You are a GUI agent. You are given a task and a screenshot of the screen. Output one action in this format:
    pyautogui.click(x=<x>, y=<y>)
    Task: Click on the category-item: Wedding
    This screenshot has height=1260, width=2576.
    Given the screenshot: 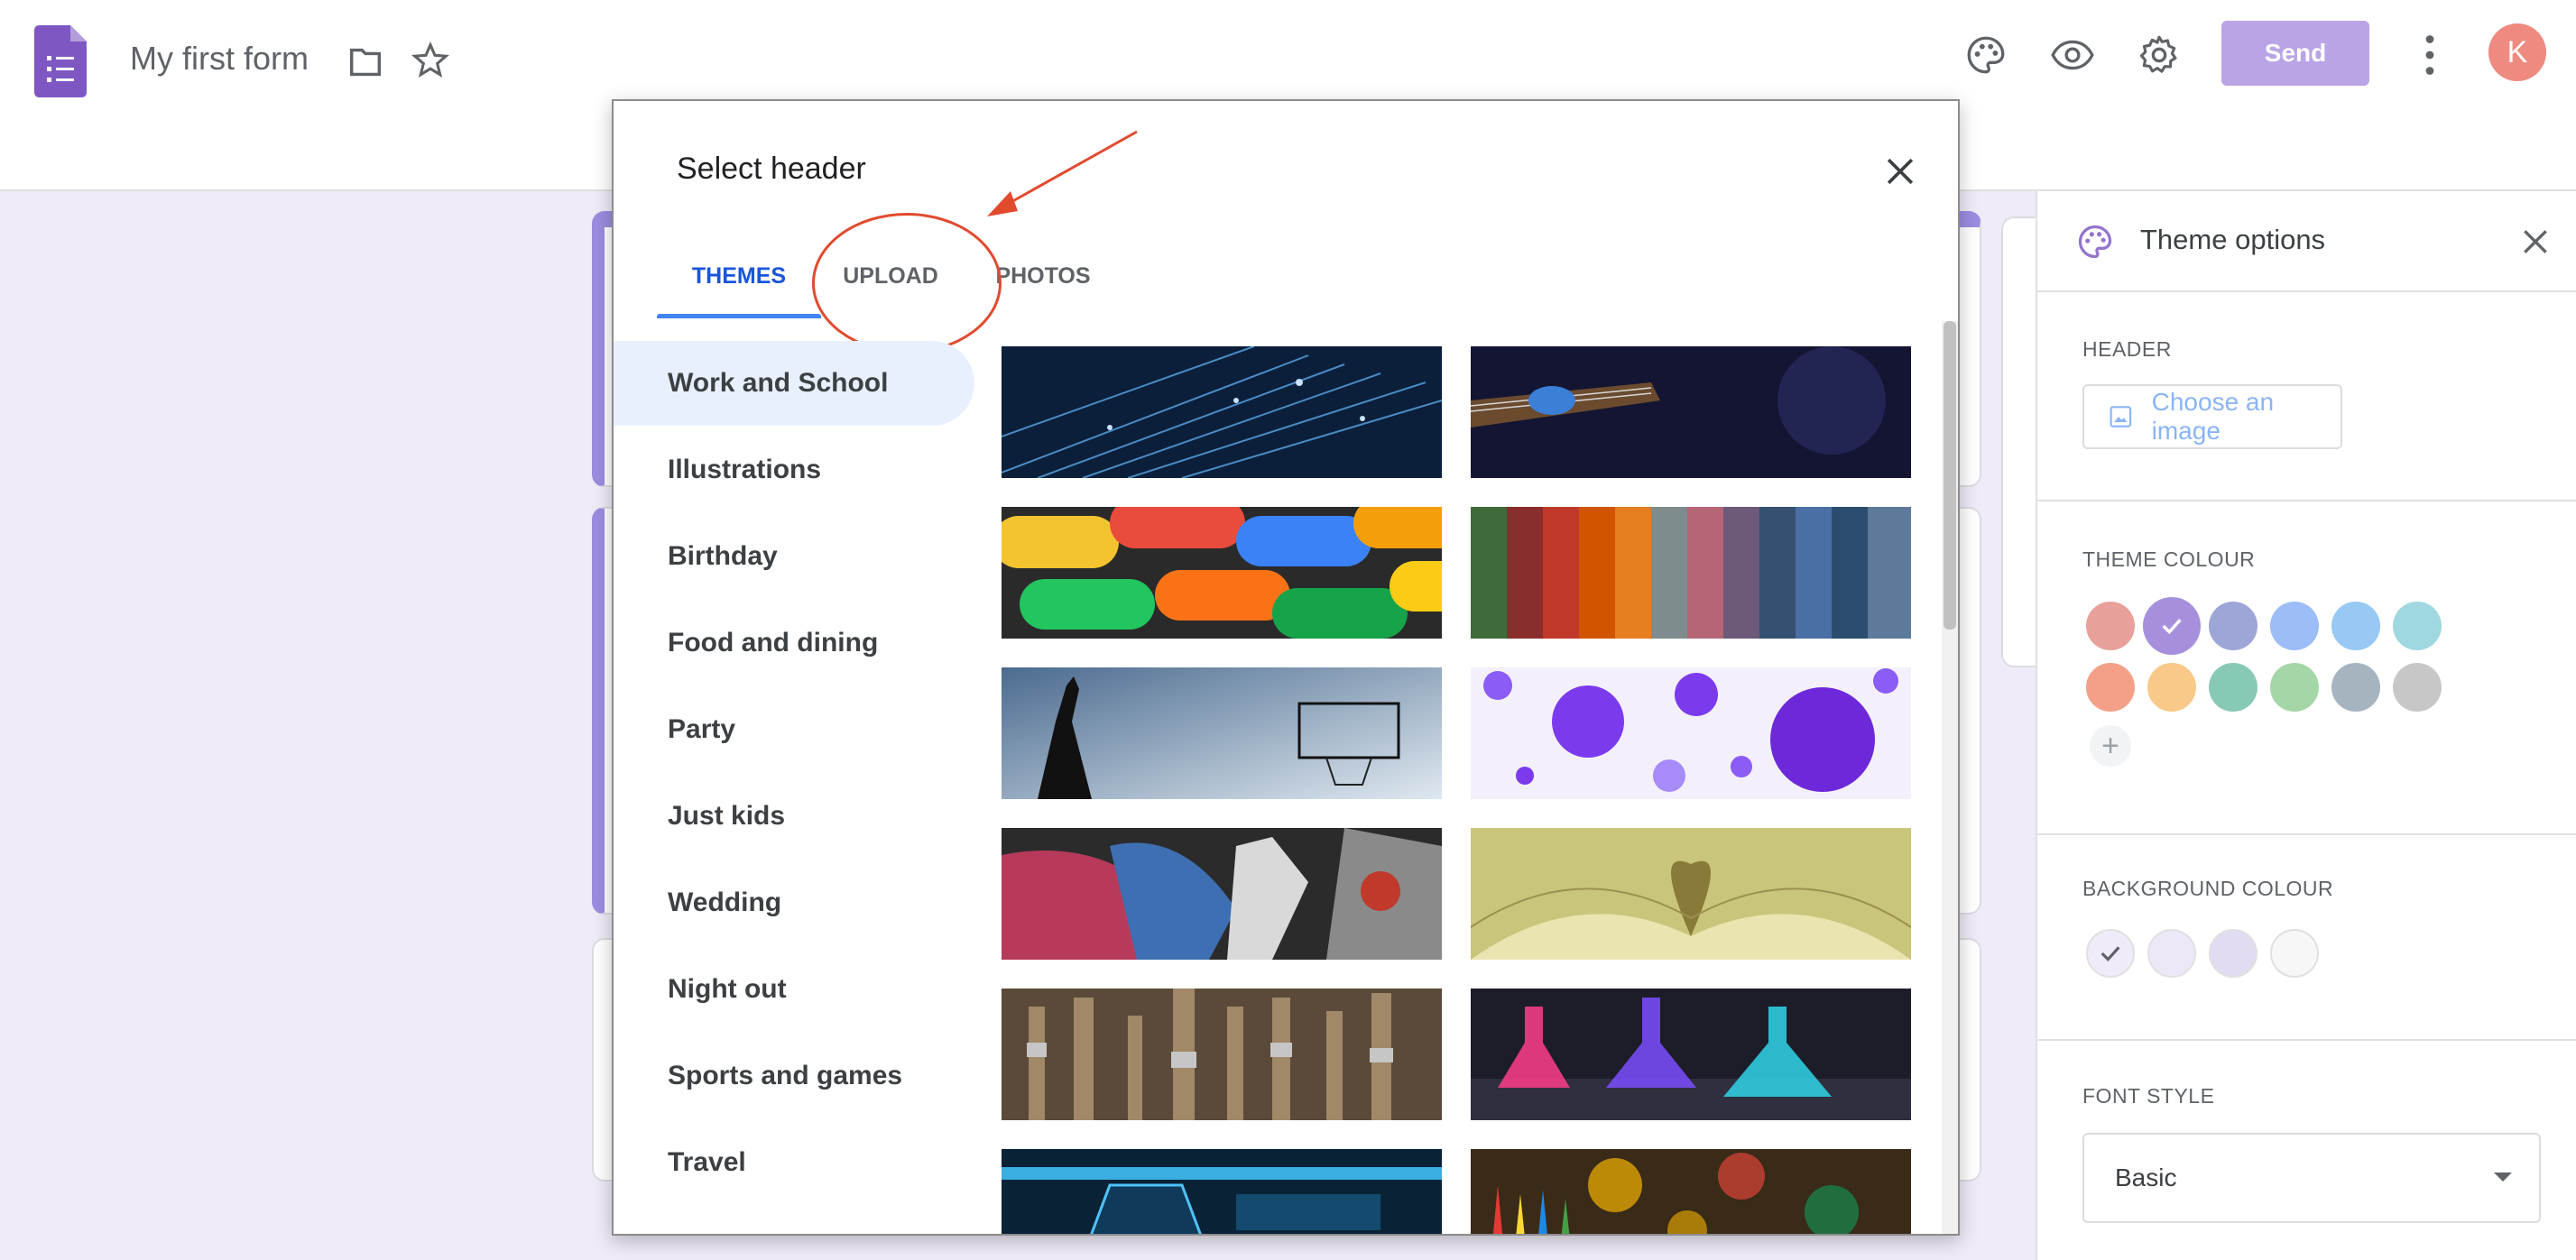 What is the action you would take?
    pyautogui.click(x=794, y=903)
    